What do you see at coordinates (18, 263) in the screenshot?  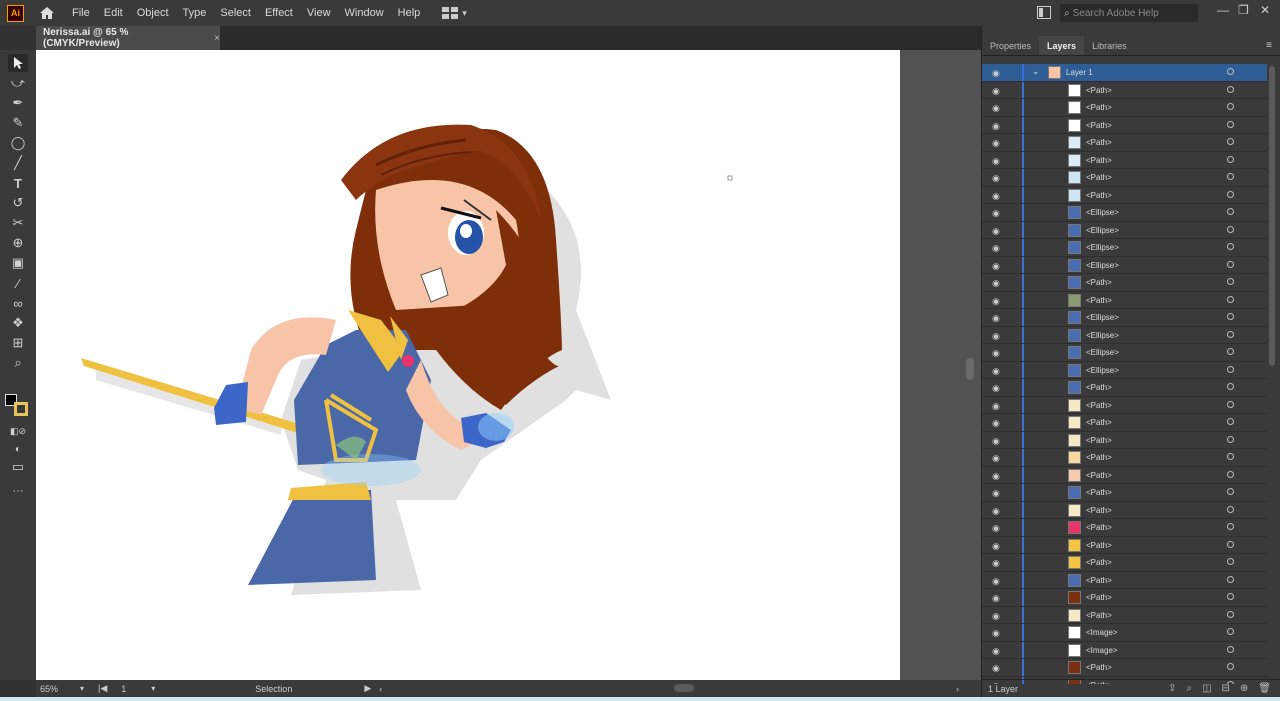 I see `gradient-icon: ▣` at bounding box center [18, 263].